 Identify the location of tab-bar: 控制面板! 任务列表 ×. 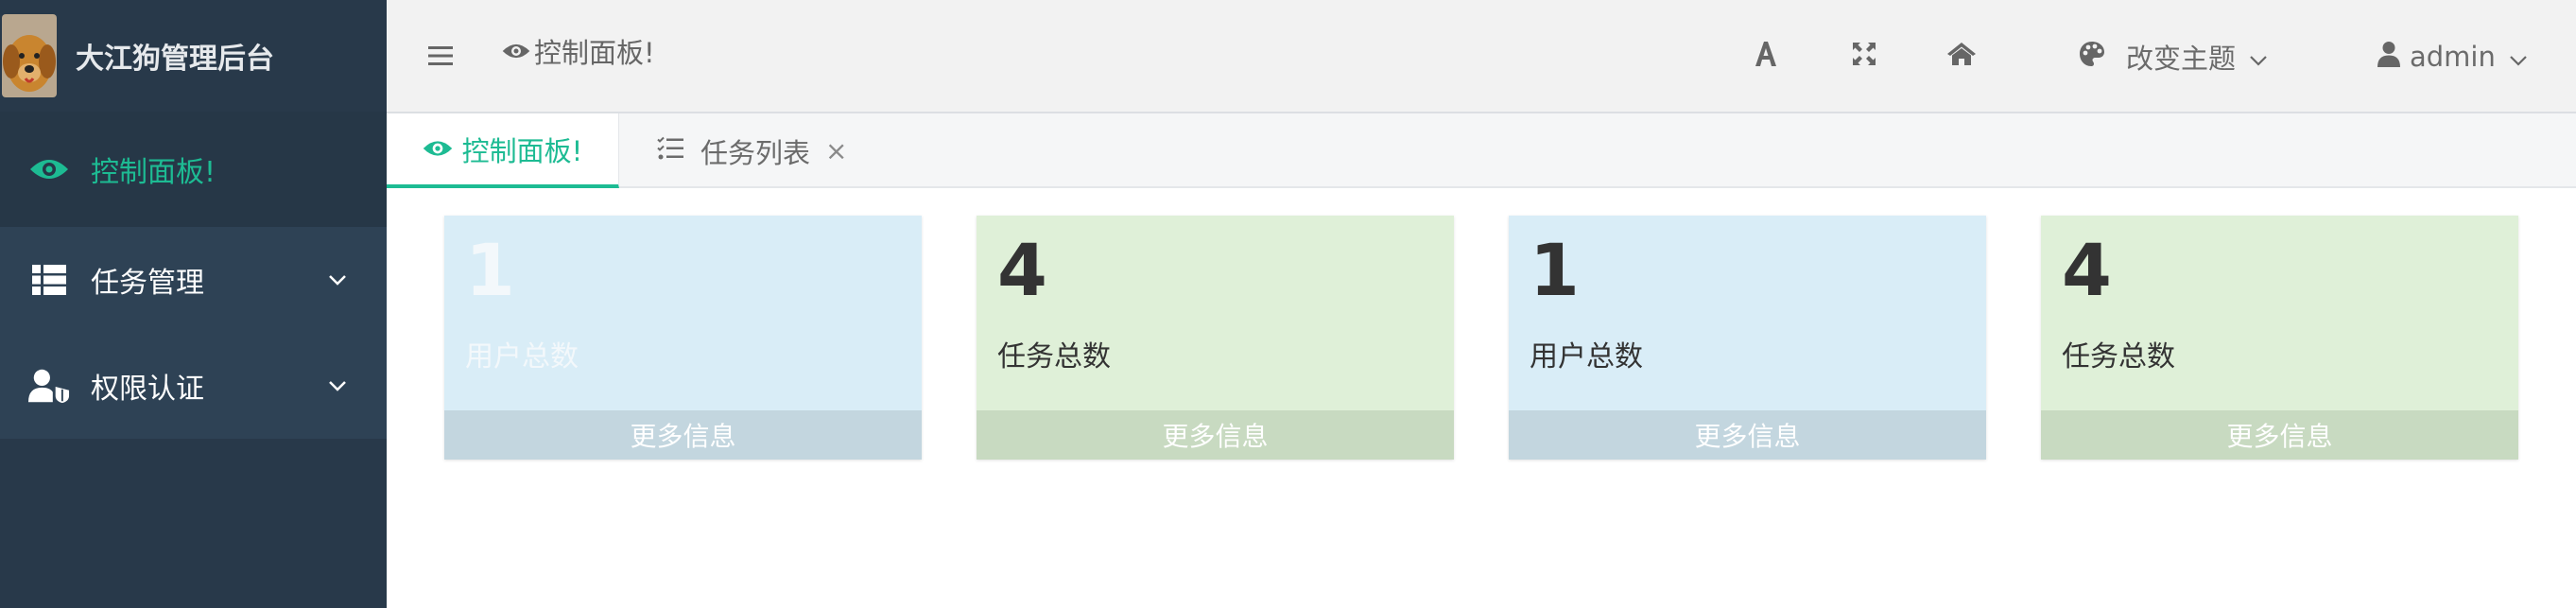
(1481, 150).